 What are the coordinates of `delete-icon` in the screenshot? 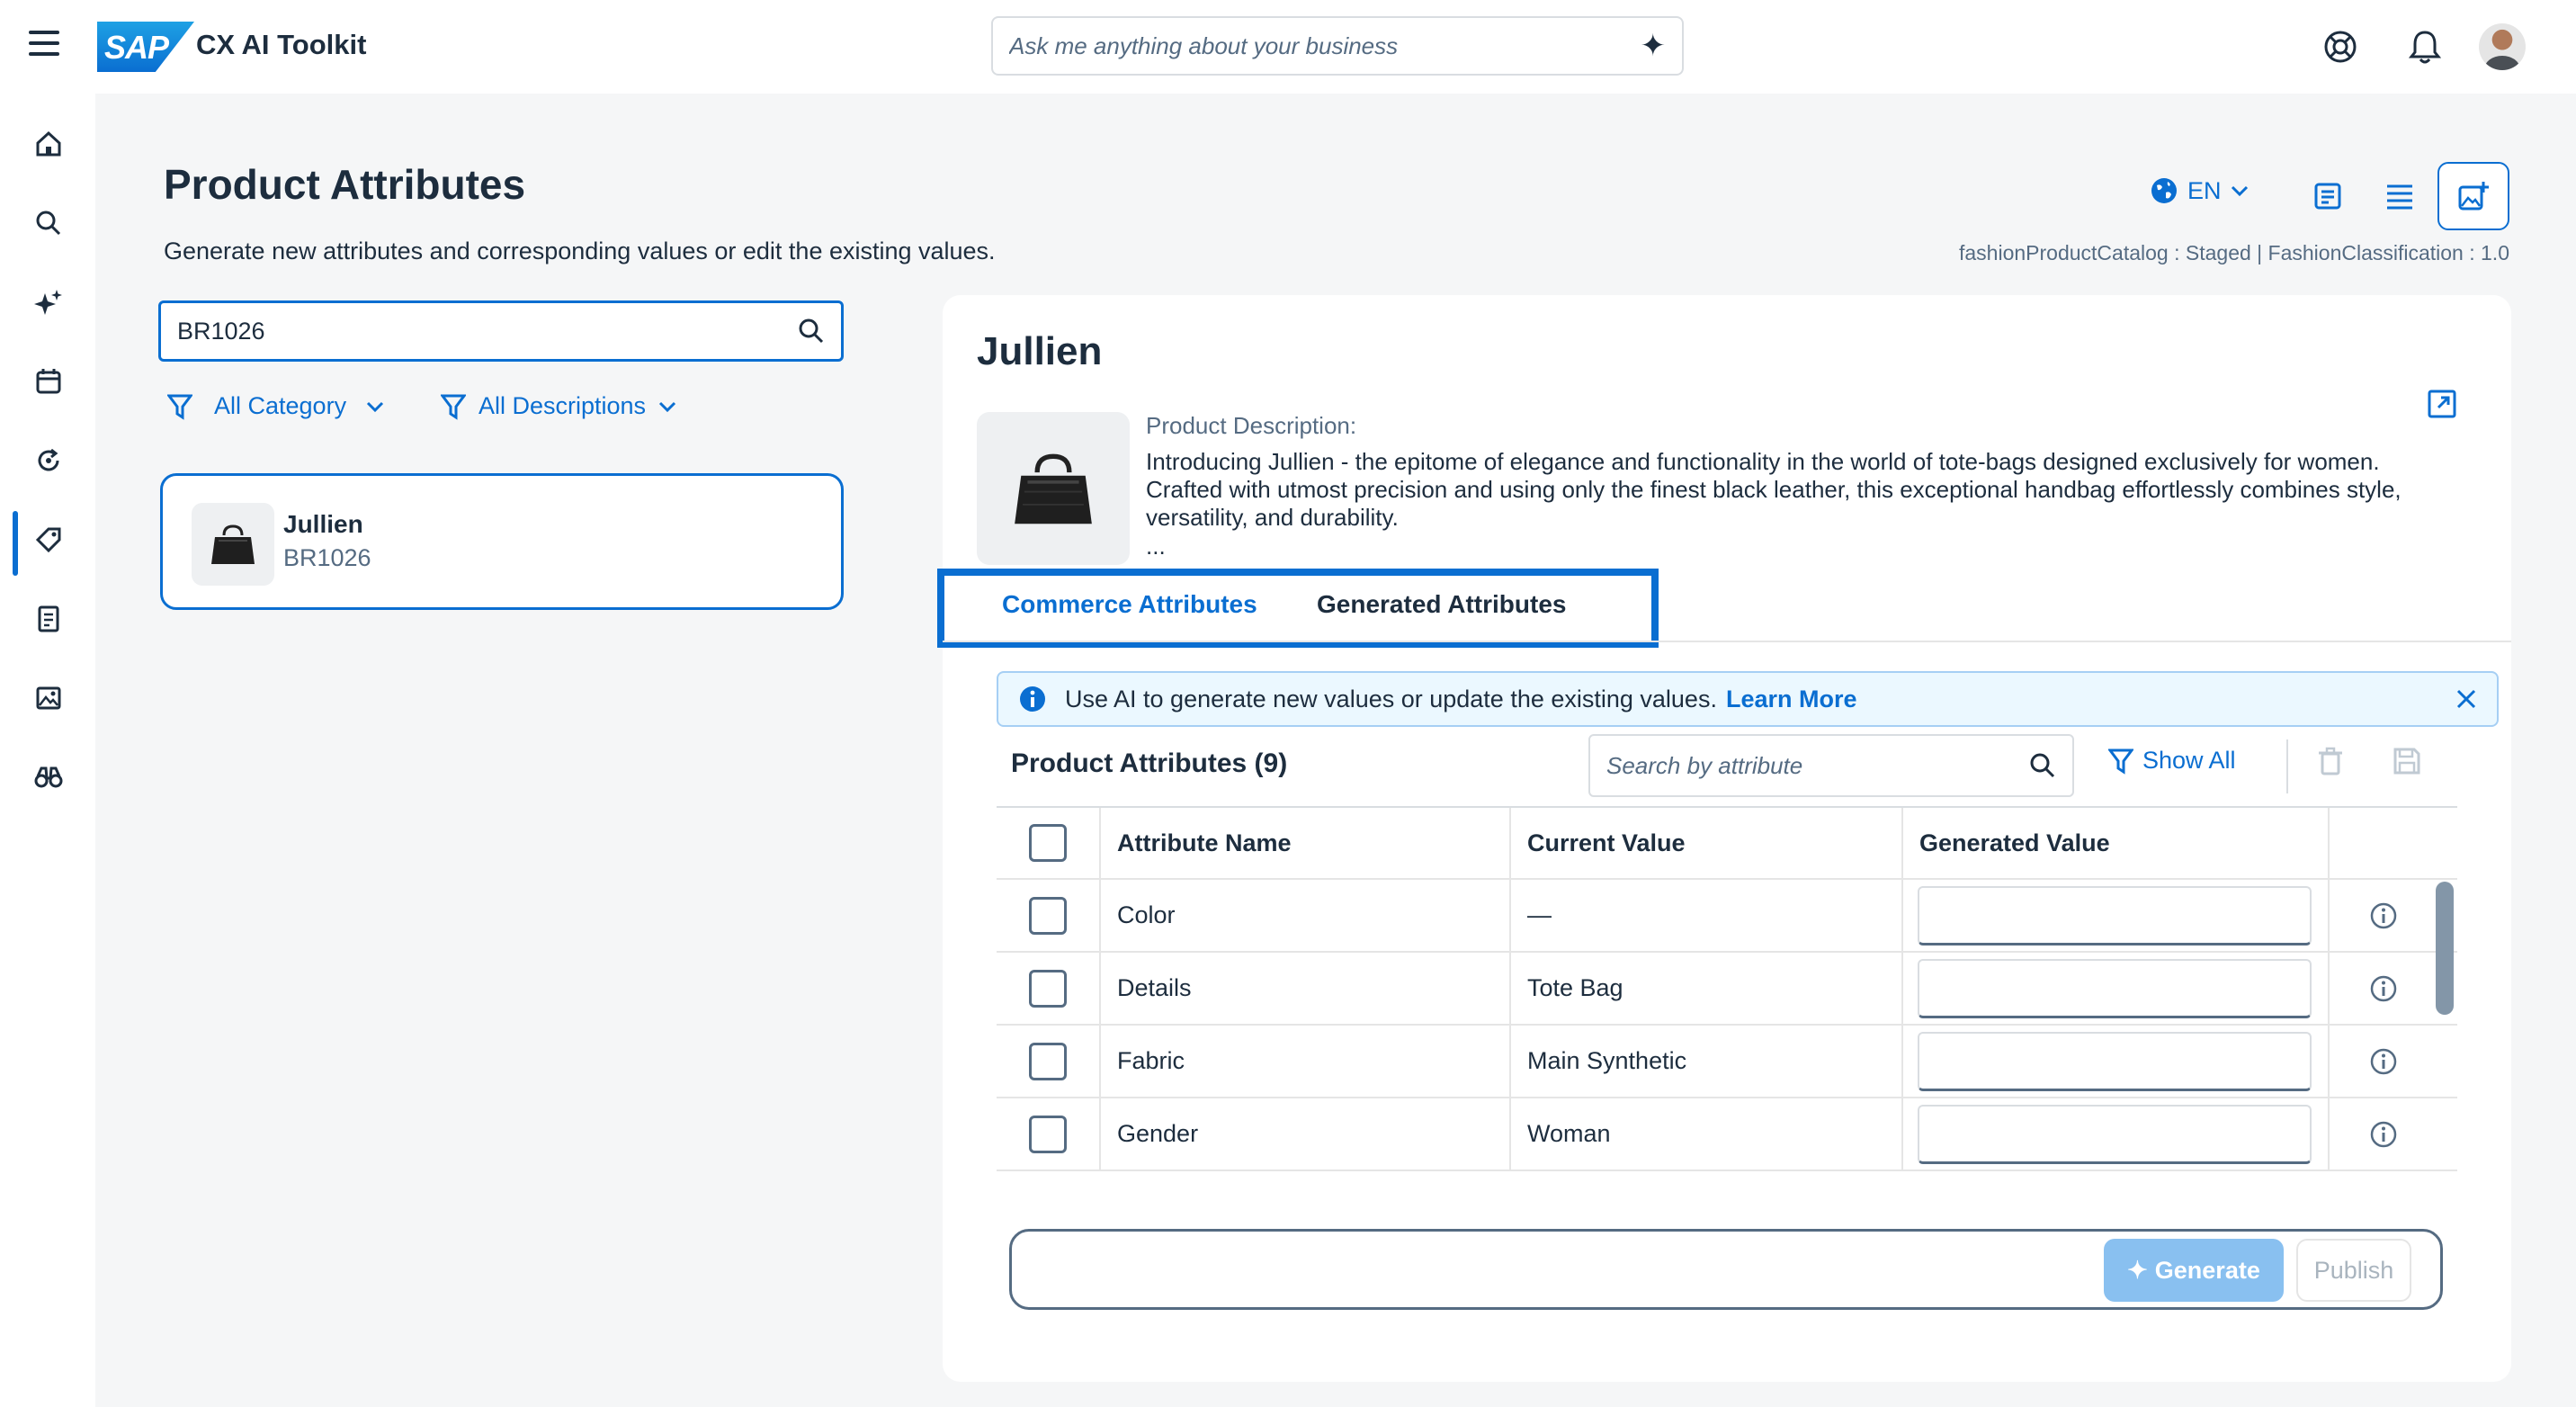 It's located at (2330, 761).